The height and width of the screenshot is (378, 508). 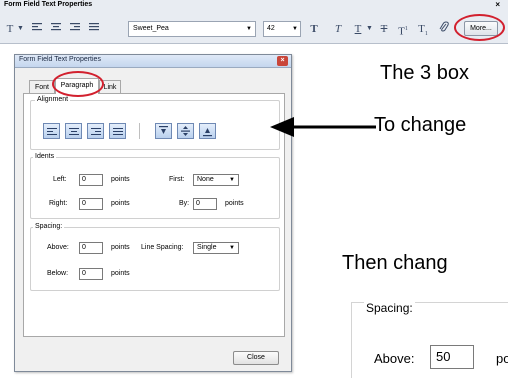 What do you see at coordinates (56, 29) in the screenshot?
I see `align-center-icon` at bounding box center [56, 29].